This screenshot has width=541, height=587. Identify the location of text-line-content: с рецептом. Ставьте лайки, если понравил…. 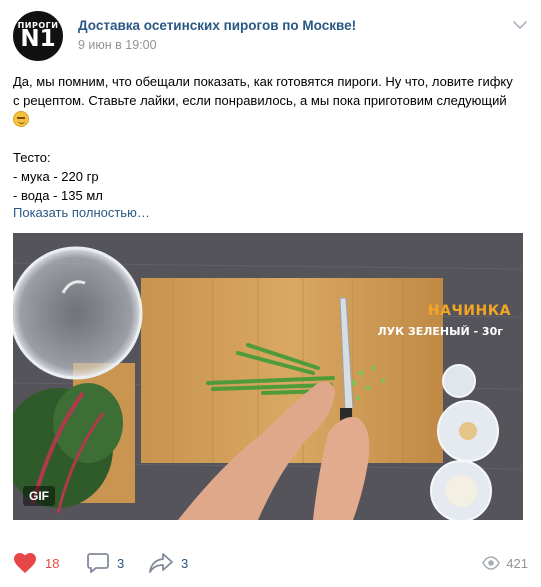
(260, 100).